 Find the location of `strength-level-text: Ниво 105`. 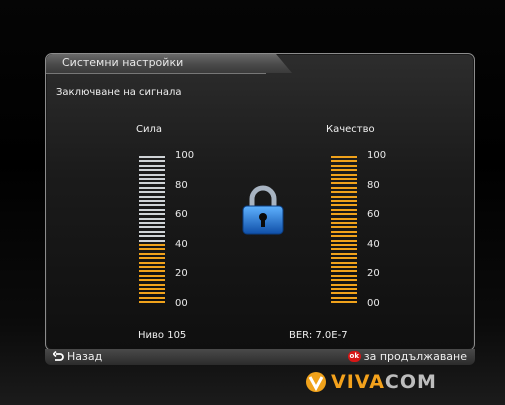

strength-level-text: Ниво 105 is located at coordinates (162, 335).